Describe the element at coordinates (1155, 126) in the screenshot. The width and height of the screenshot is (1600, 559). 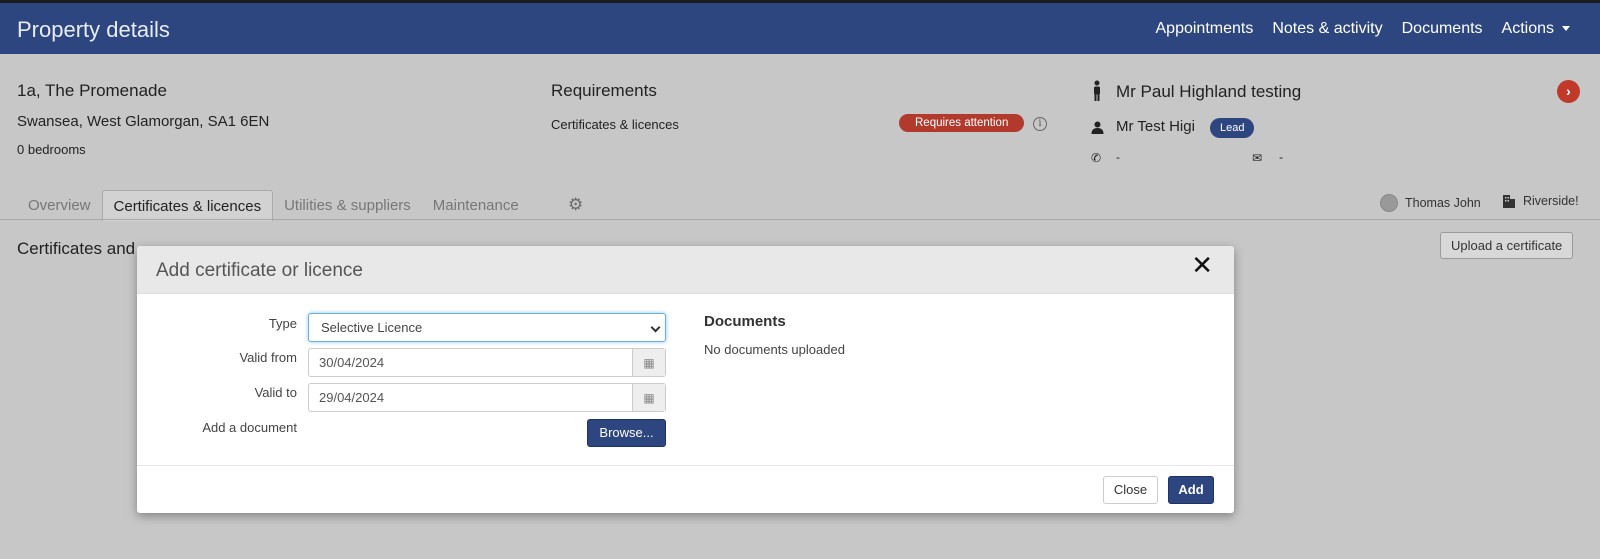
I see `contact-name: Mr Test Higi` at that location.